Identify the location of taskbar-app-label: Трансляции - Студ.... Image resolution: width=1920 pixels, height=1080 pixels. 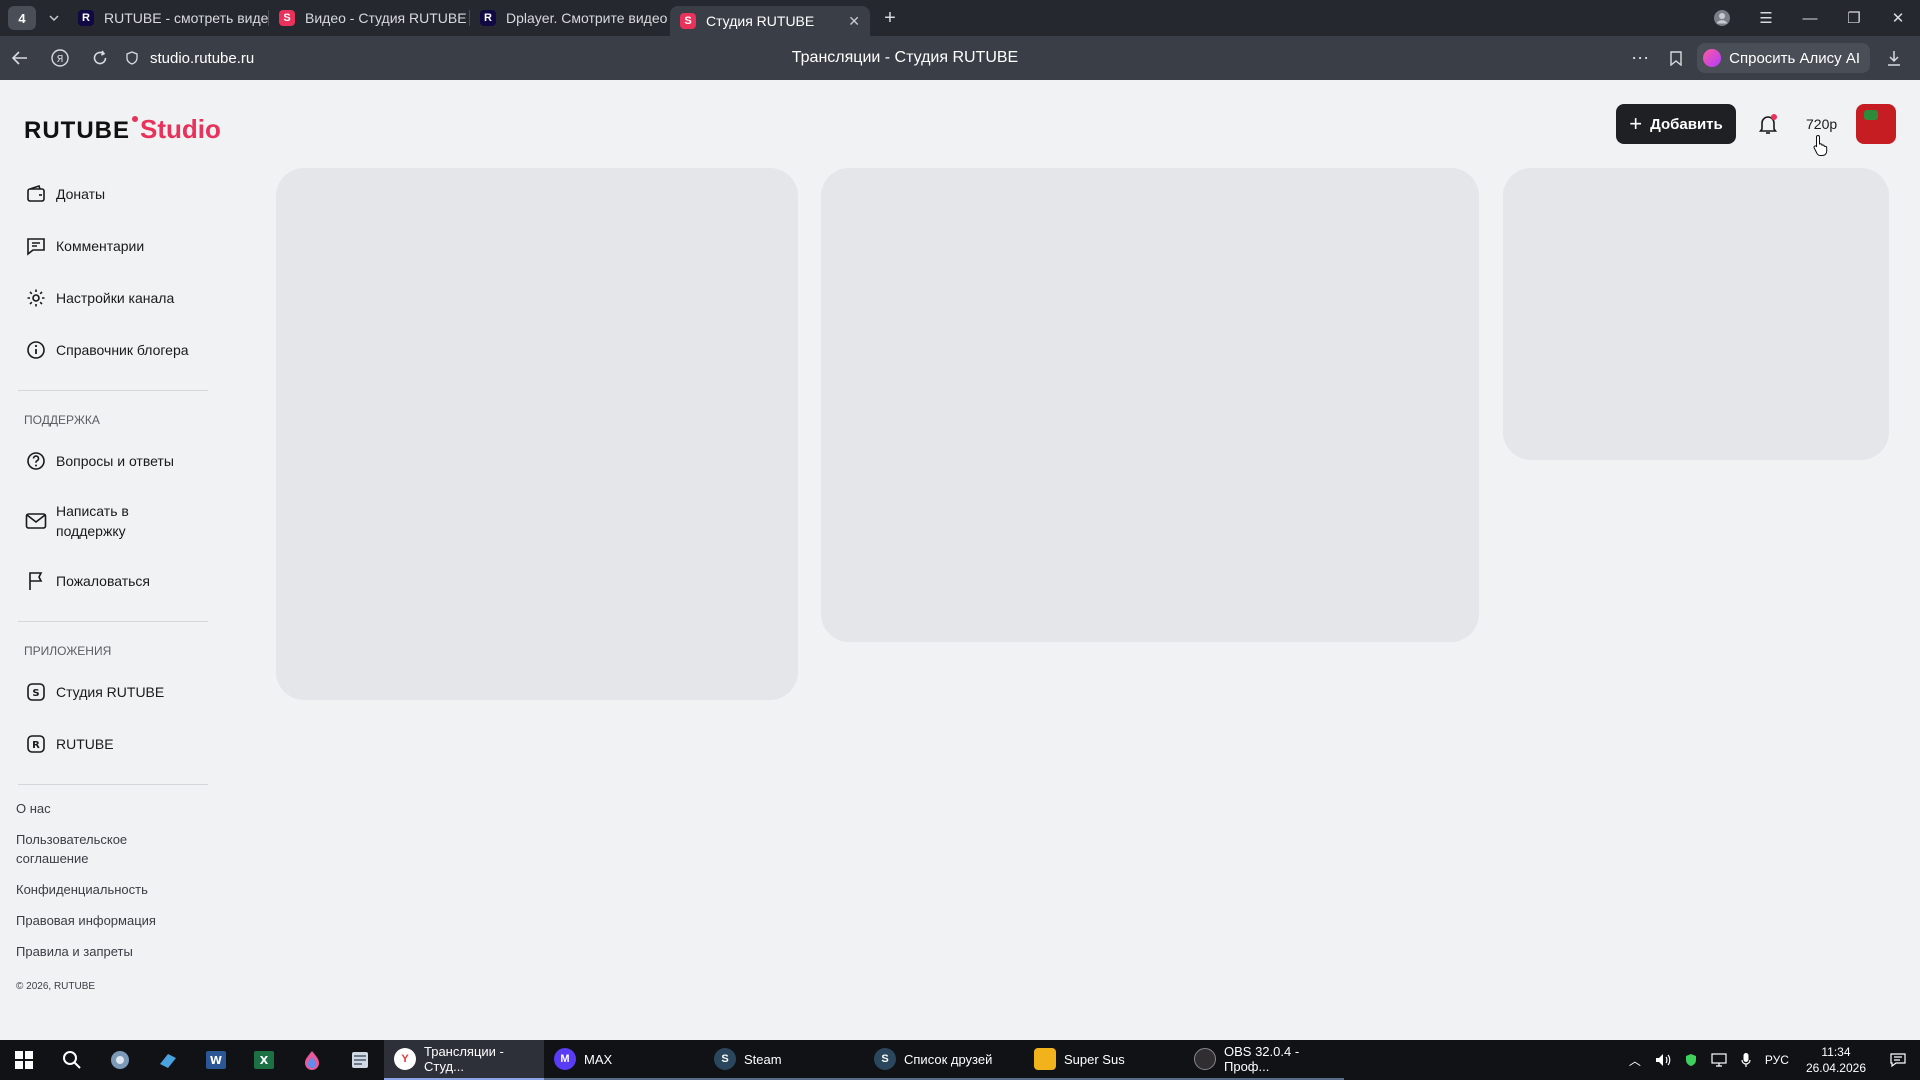
(464, 1059).